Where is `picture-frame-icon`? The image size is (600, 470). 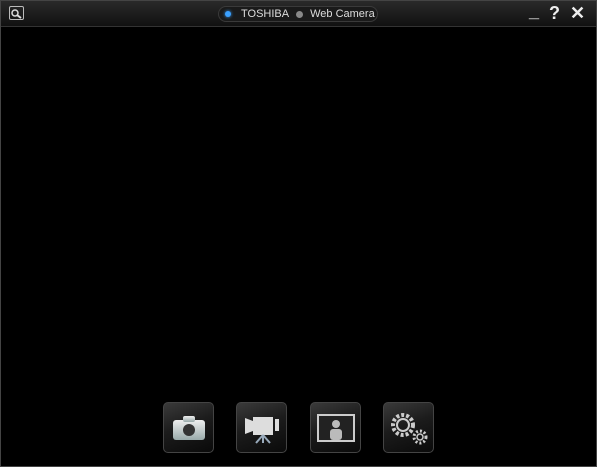 picture-frame-icon is located at coordinates (335, 427).